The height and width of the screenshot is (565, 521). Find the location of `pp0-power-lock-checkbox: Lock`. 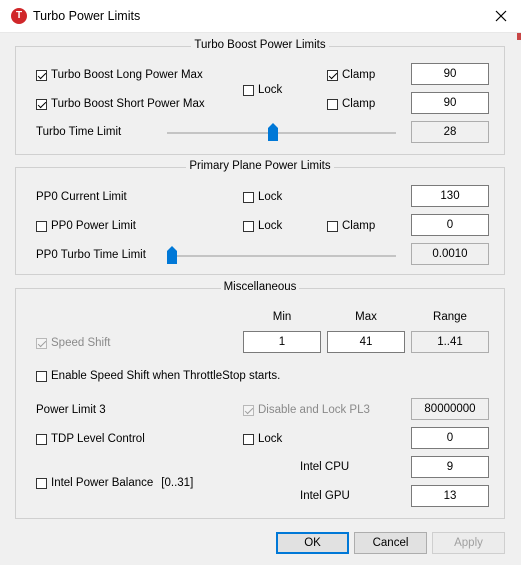

pp0-power-lock-checkbox: Lock is located at coordinates (262, 226).